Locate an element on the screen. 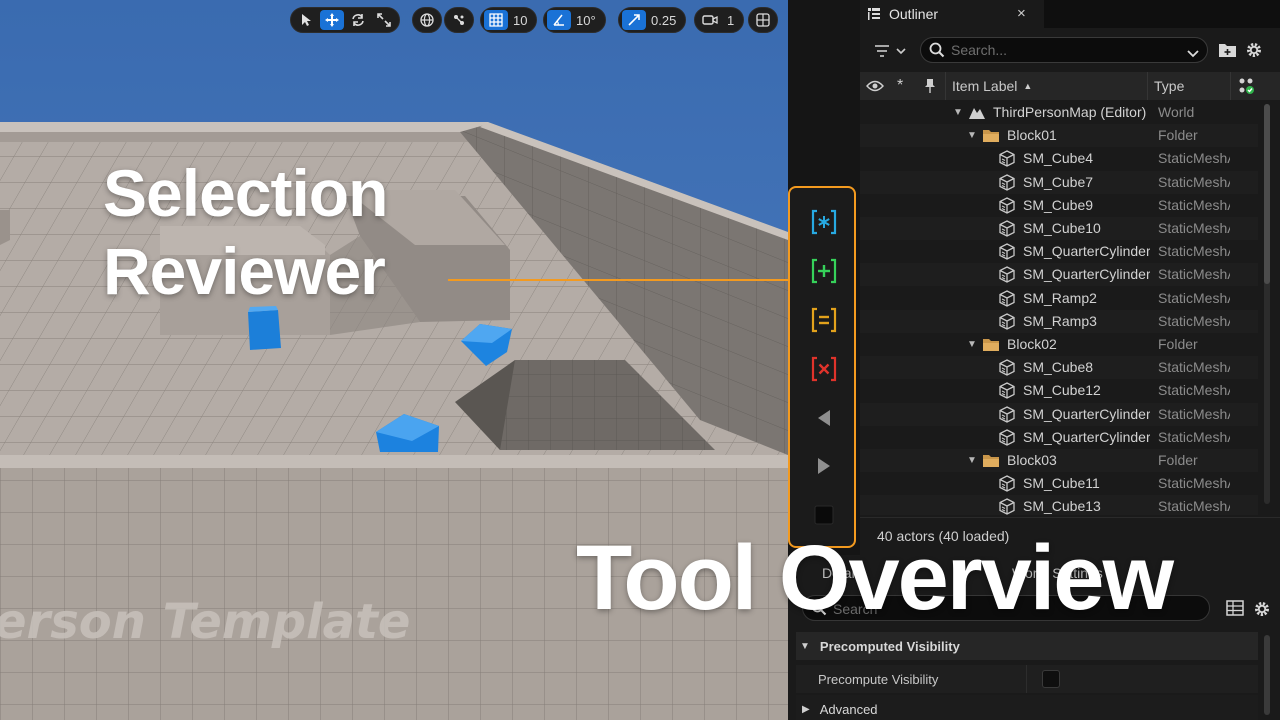 The image size is (1280, 720). item-label: SM_Cube4 is located at coordinates (1058, 158).